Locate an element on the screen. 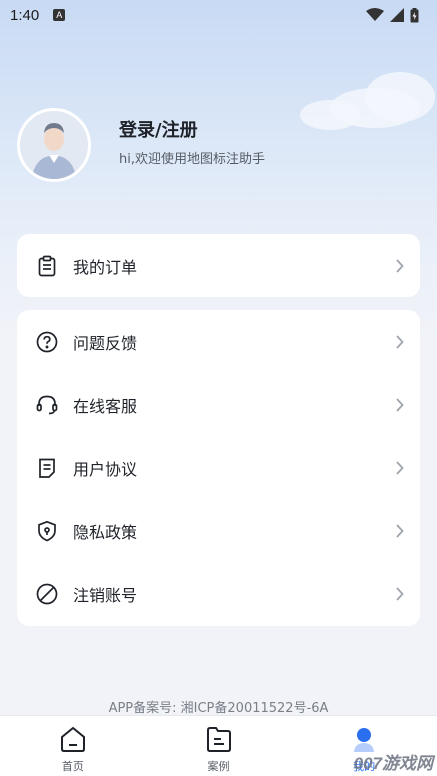 The width and height of the screenshot is (437, 776). avatar is located at coordinates (54, 145).